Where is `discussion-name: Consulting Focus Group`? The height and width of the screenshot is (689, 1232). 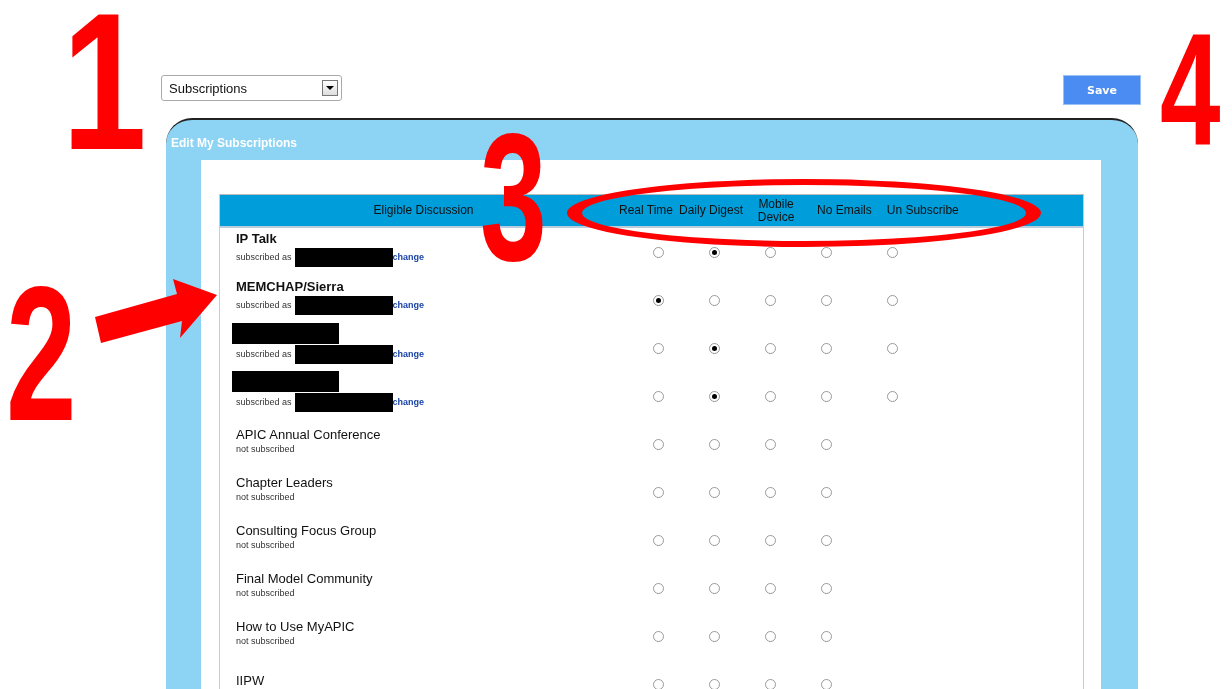 discussion-name: Consulting Focus Group is located at coordinates (307, 531).